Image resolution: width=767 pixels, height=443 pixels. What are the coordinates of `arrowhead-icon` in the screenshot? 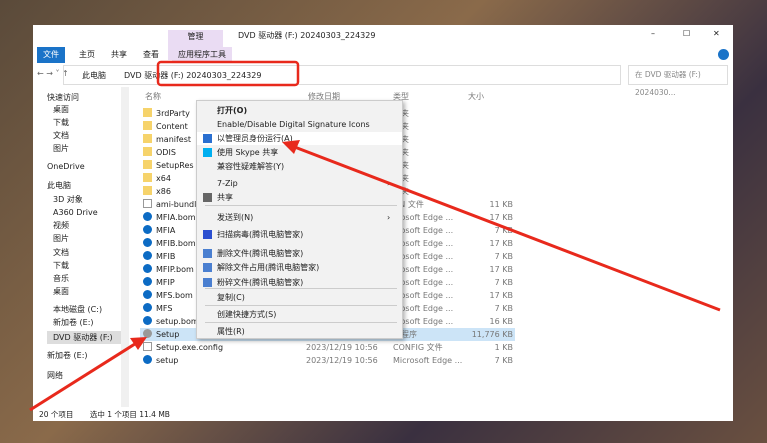 It's located at (138, 343).